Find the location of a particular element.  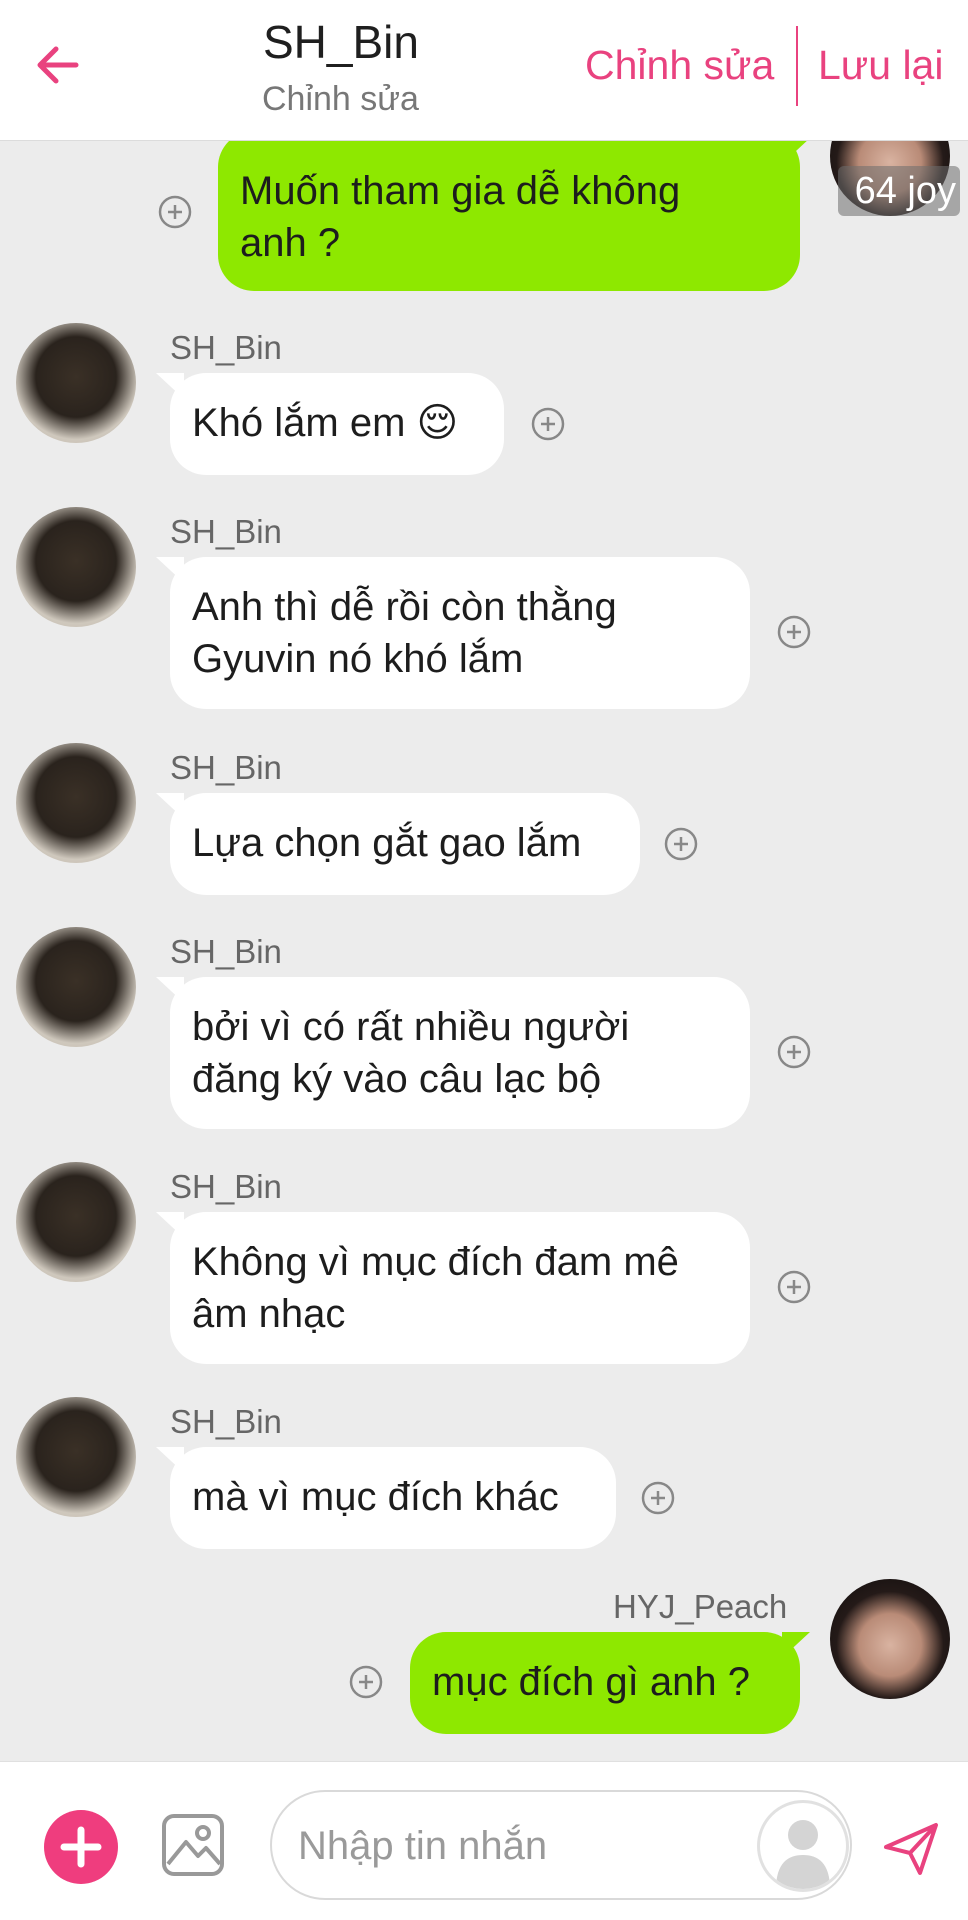

message-text: Anh thì dễ rồi còn thằng is located at coordinates (404, 607).